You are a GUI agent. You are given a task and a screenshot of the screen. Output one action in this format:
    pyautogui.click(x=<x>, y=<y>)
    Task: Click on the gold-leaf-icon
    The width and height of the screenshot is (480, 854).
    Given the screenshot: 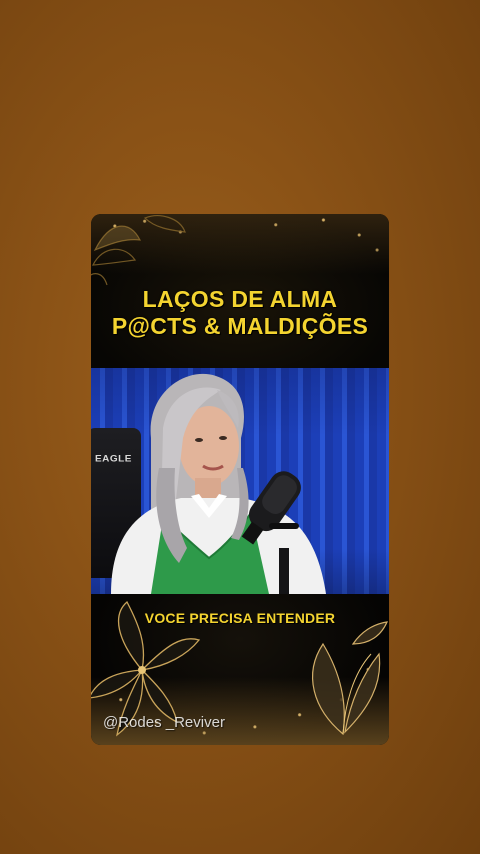 What is the action you would take?
    pyautogui.click(x=350, y=678)
    